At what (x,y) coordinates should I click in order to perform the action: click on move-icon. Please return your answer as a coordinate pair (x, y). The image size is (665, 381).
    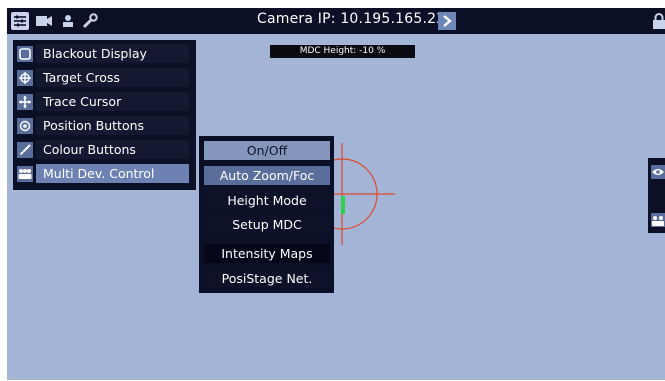
    Looking at the image, I should click on (25, 101).